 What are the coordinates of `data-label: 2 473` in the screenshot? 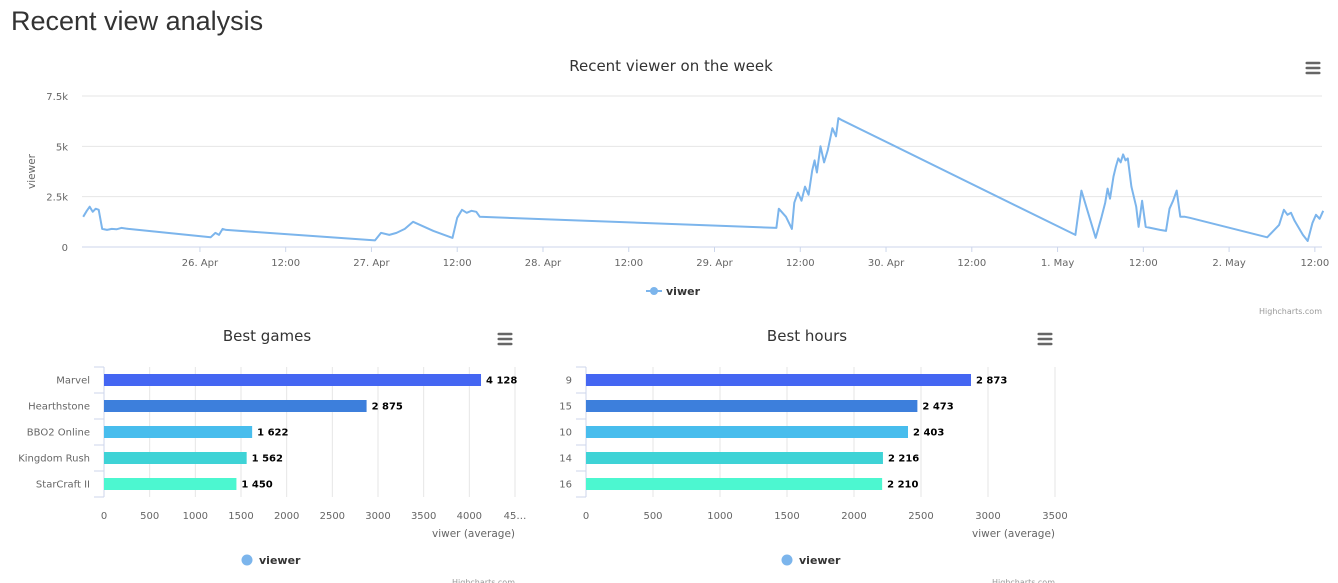 It's located at (937, 407).